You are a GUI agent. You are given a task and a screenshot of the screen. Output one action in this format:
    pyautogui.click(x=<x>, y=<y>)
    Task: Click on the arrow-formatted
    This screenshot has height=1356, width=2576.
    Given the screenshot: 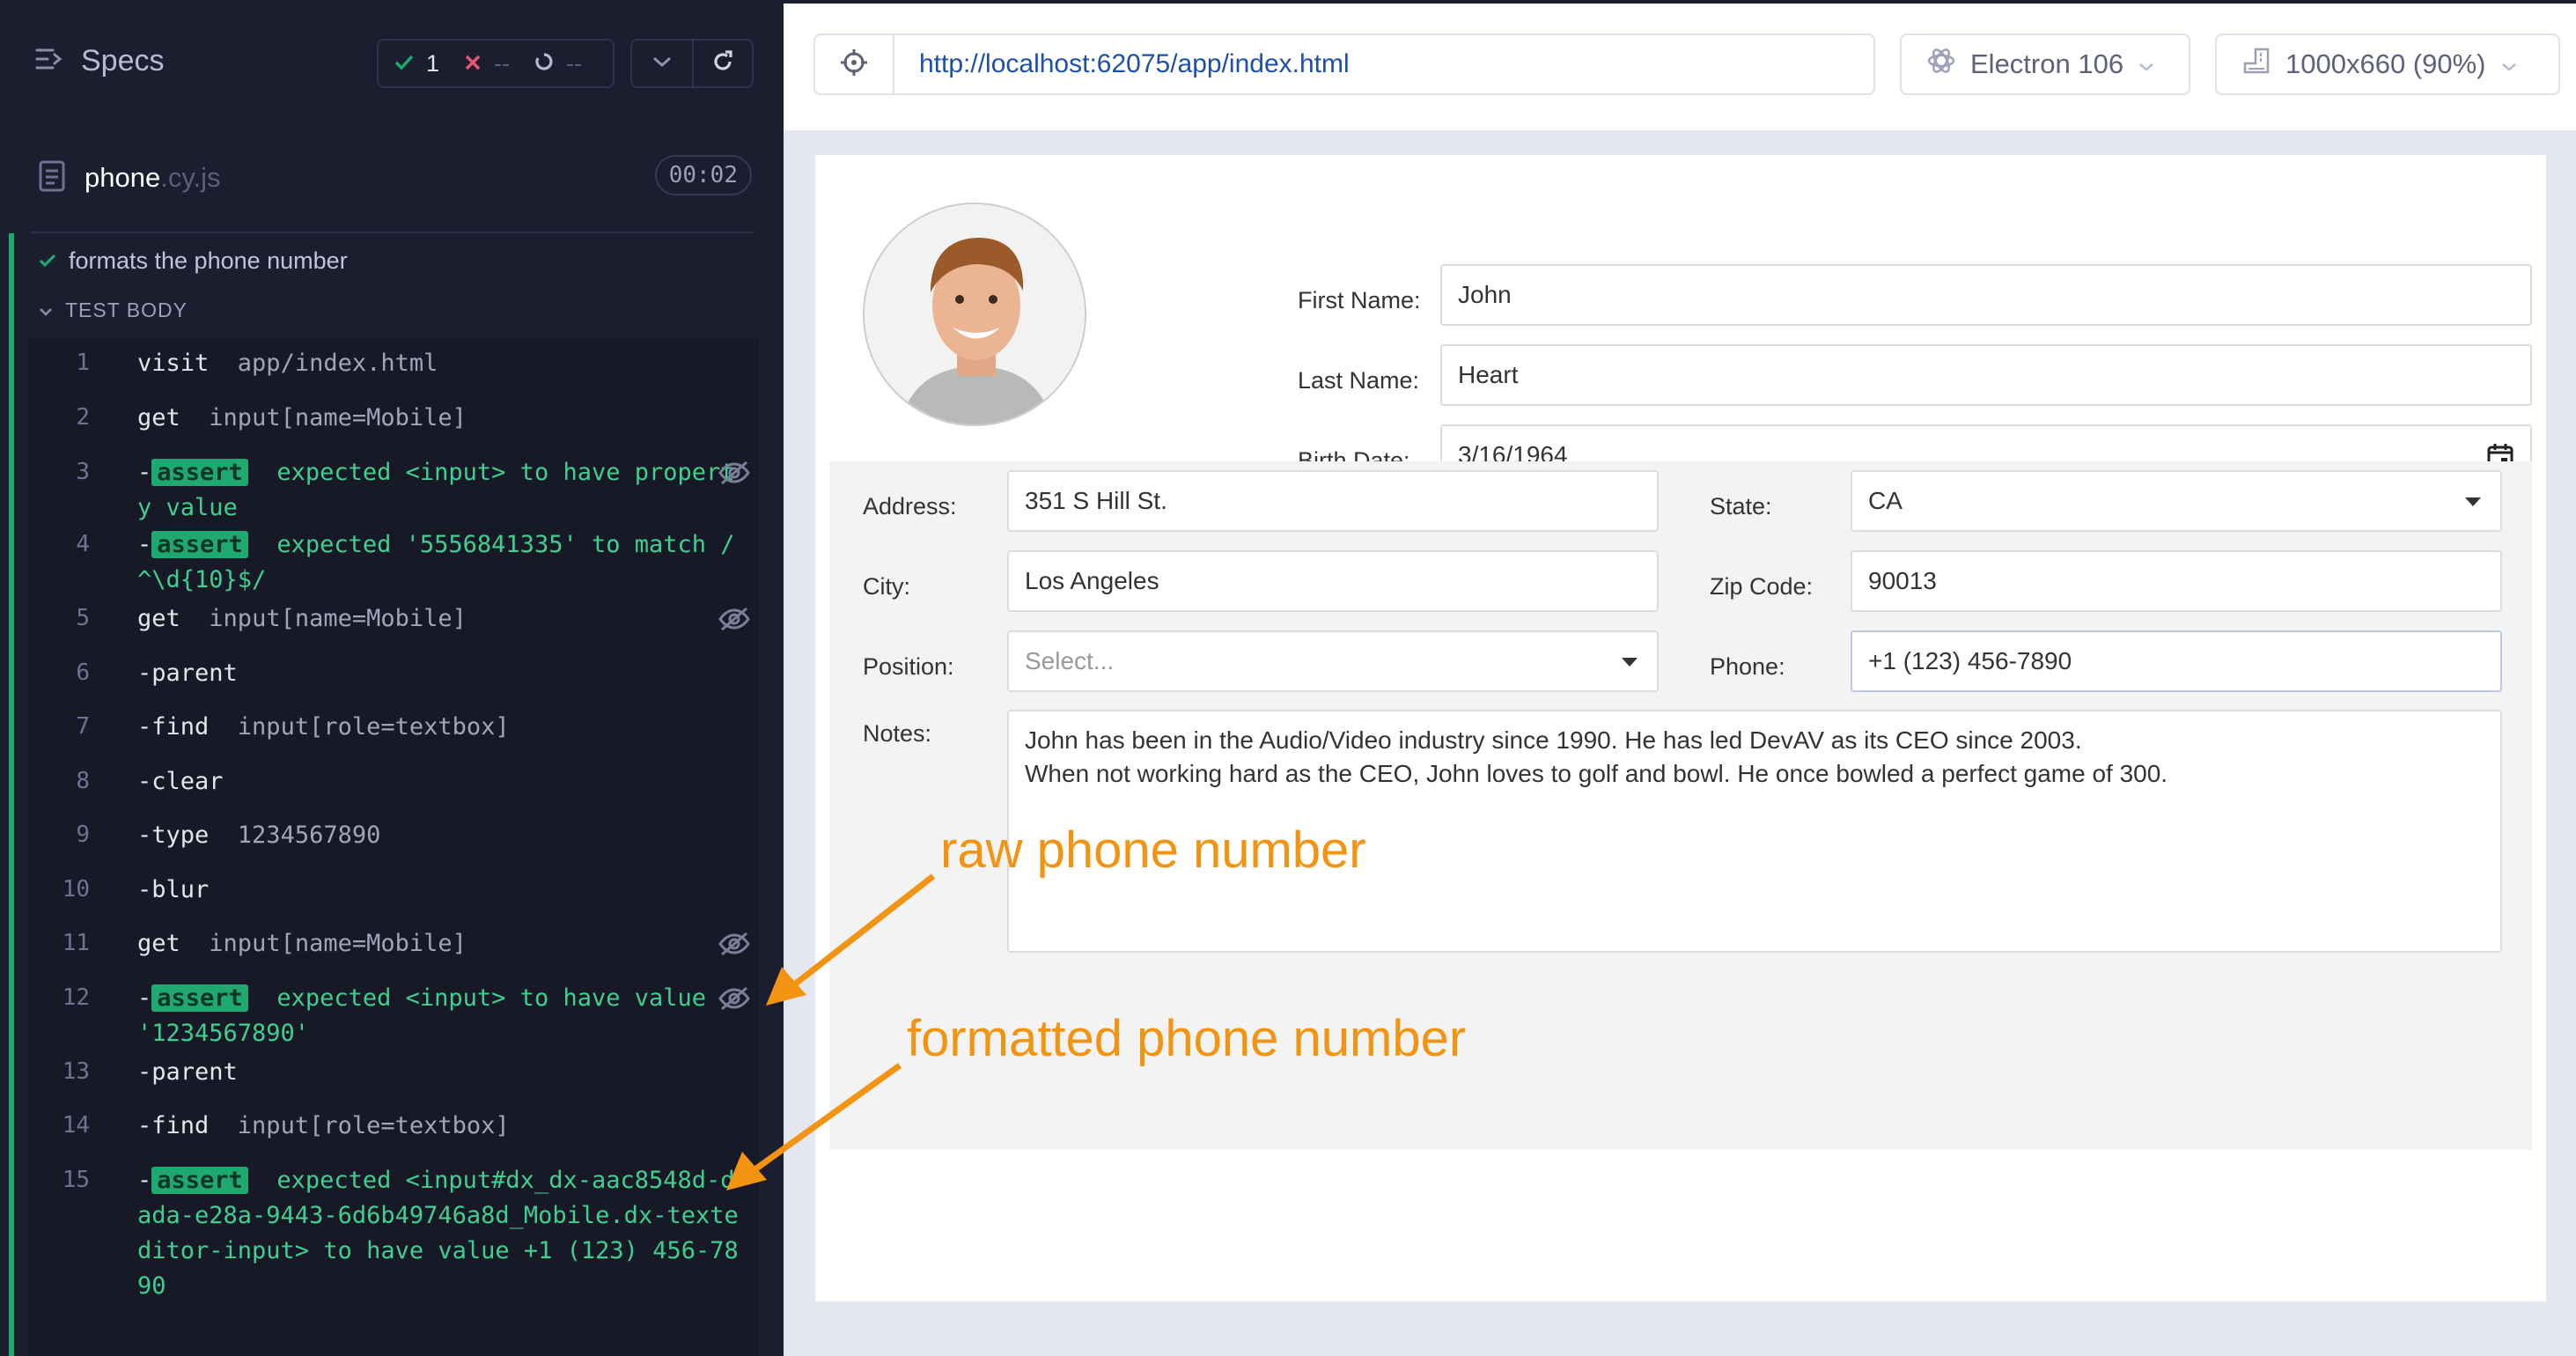 What is the action you would take?
    pyautogui.click(x=814, y=1126)
    